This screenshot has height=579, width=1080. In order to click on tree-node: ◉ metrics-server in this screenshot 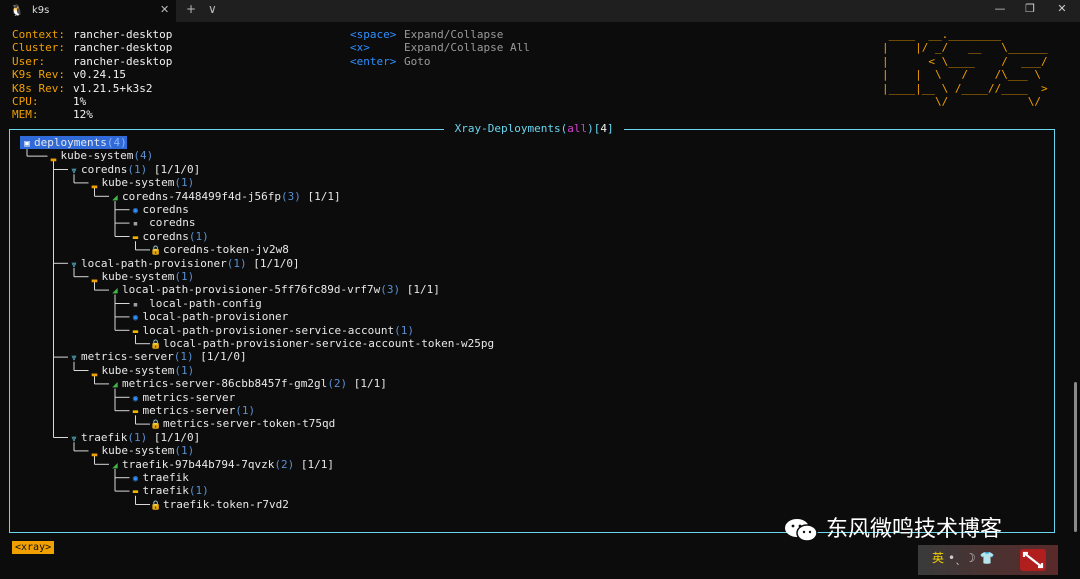, I will do `click(182, 397)`.